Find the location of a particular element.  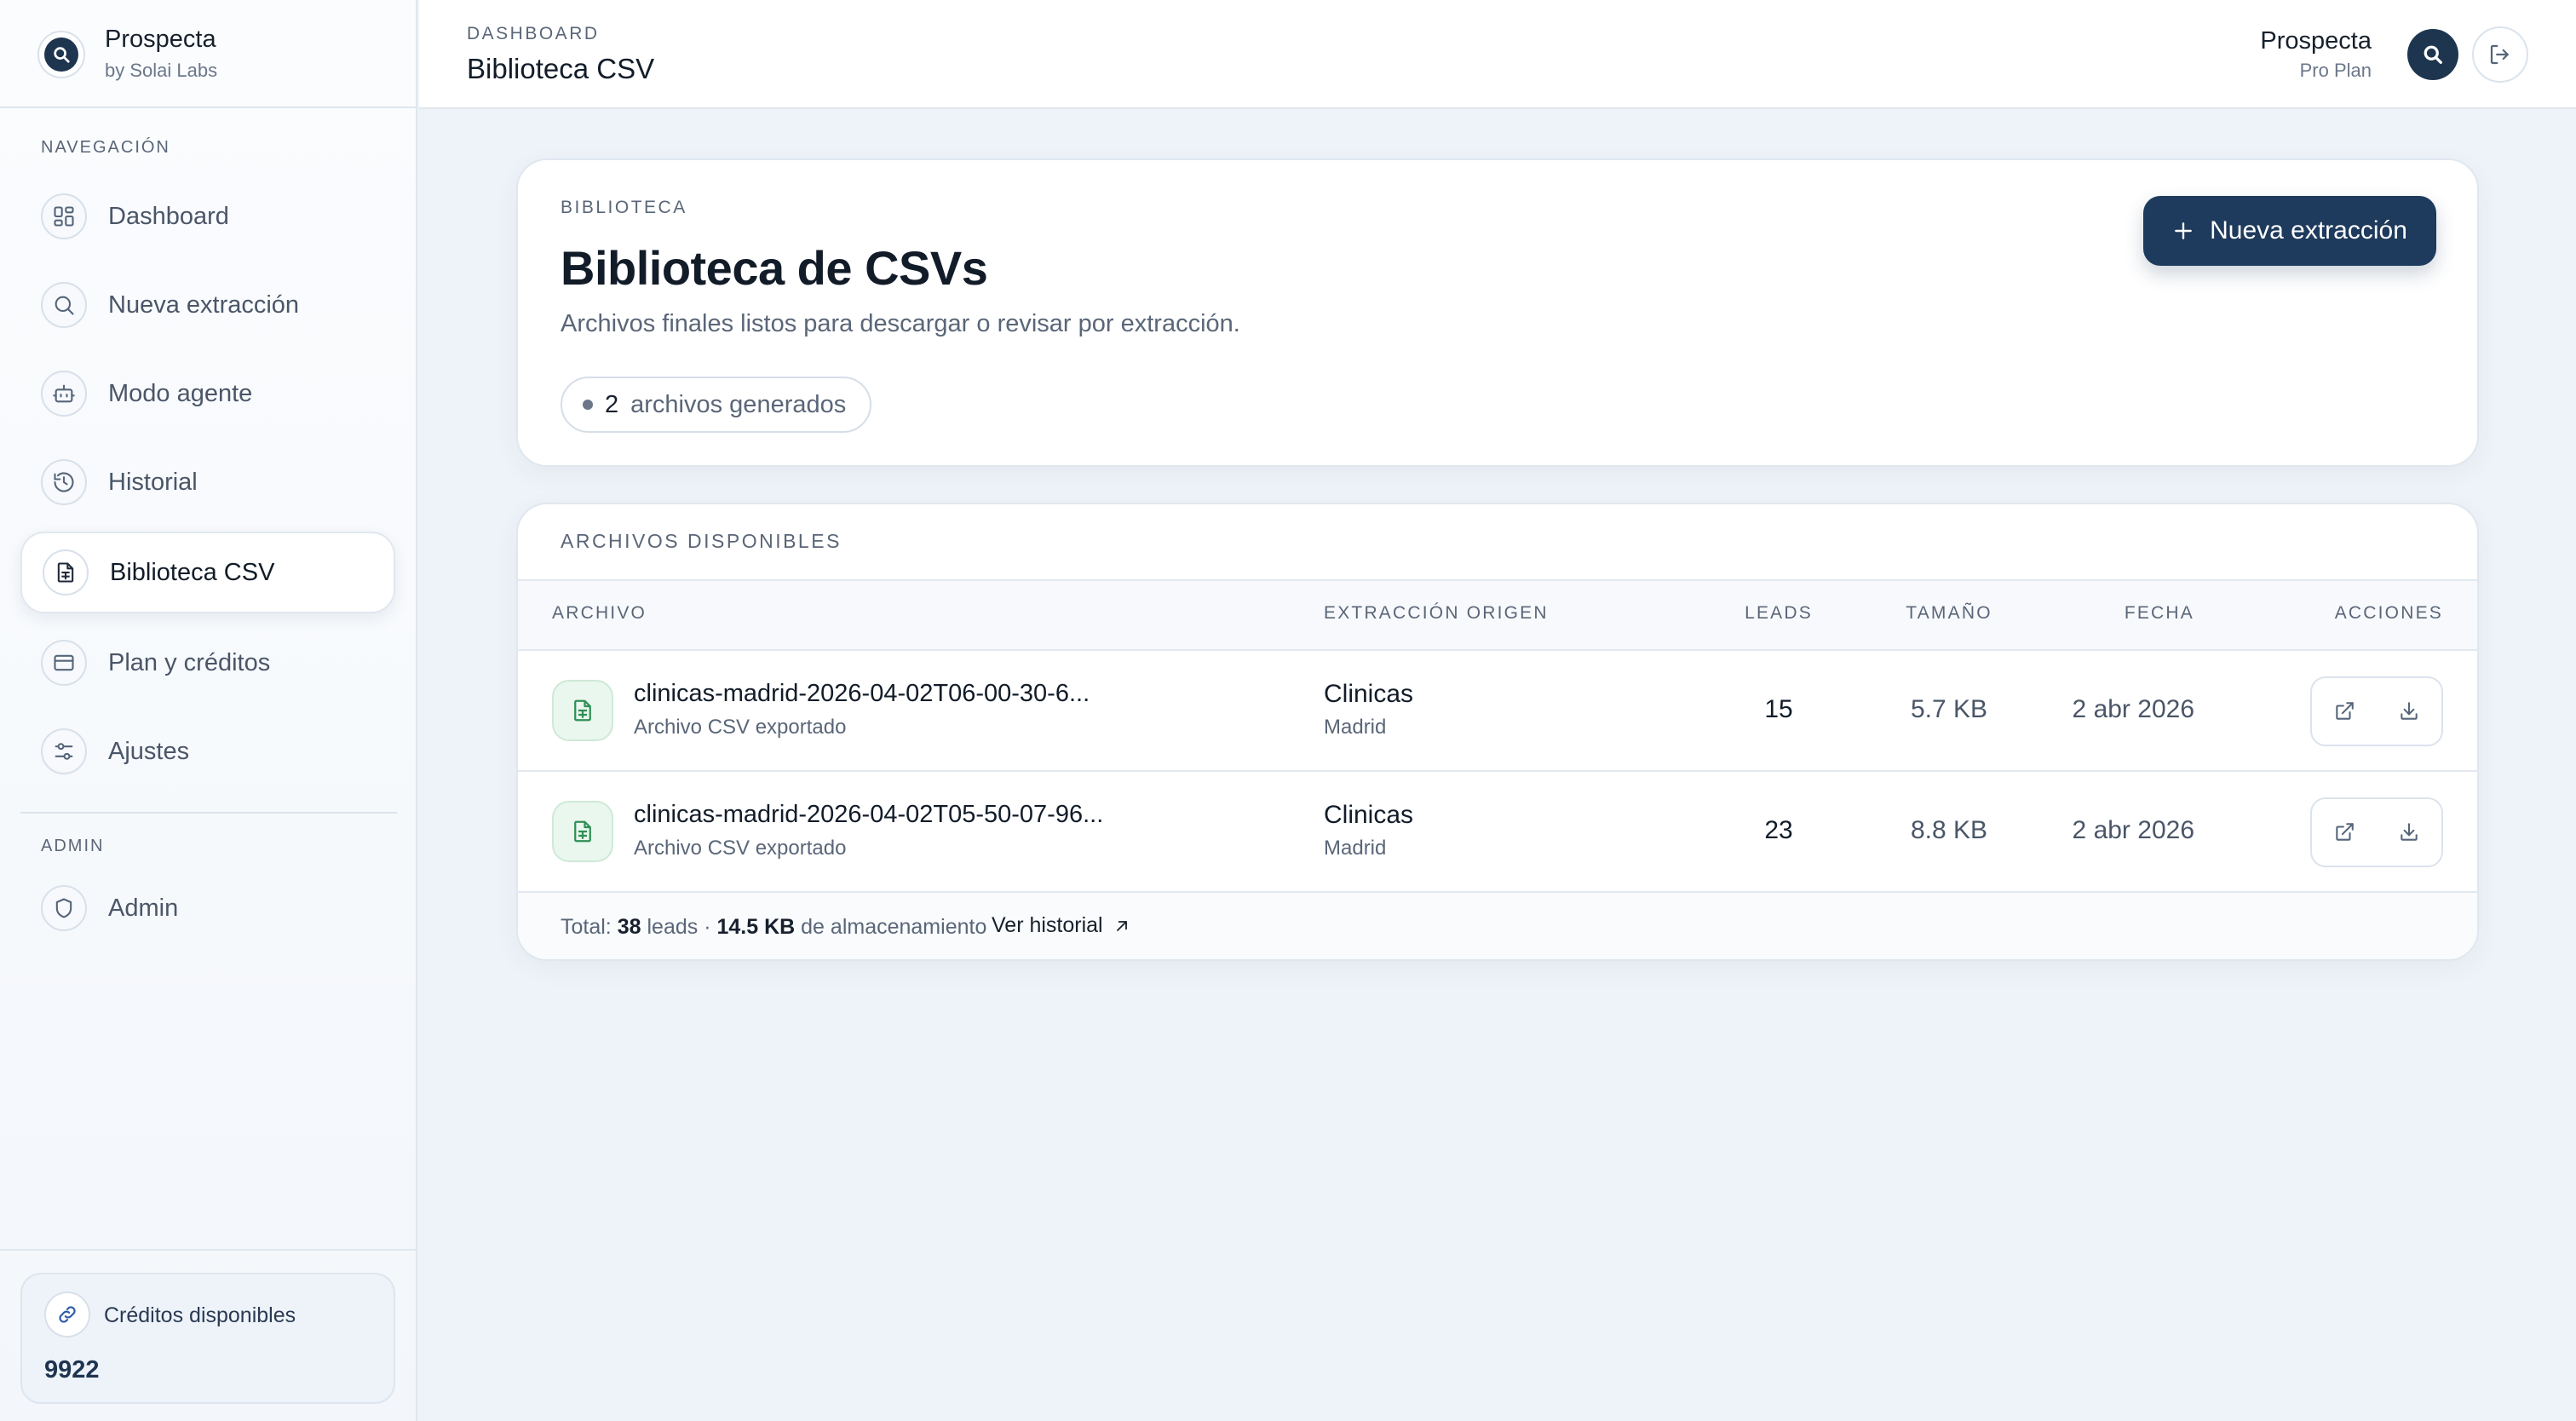

sidebar-item-ajustes: Ajustes is located at coordinates (208, 751).